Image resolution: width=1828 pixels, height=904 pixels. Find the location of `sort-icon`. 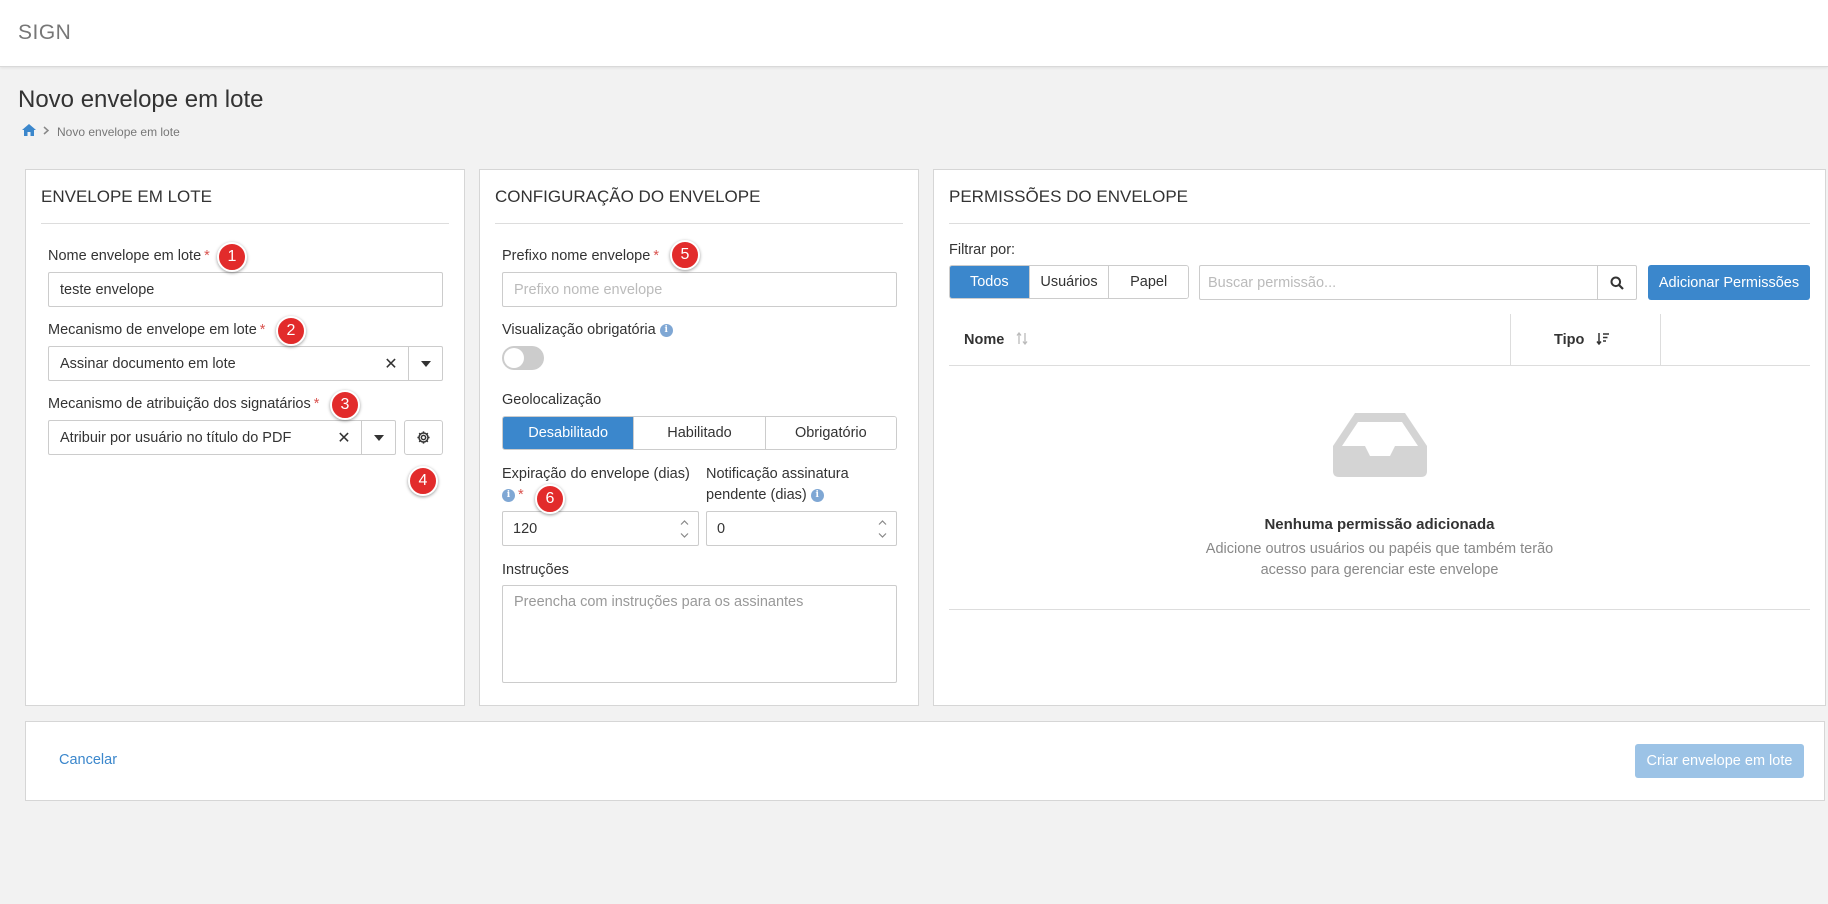

sort-icon is located at coordinates (1022, 340).